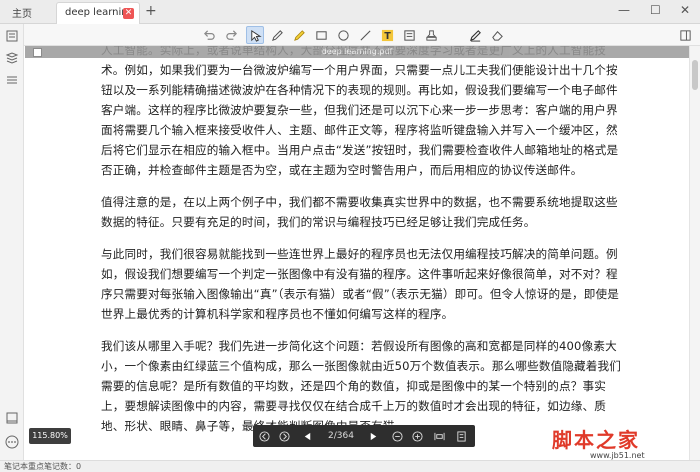  Describe the element at coordinates (365, 35) in the screenshot. I see `line-icon` at that location.